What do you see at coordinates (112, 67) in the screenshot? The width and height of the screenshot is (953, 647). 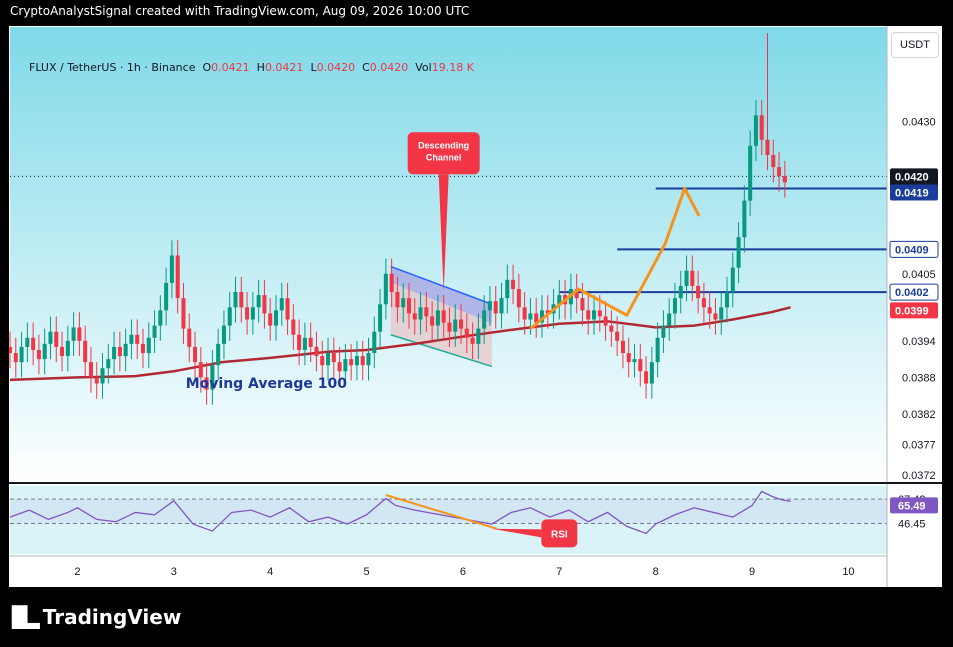 I see `legend-symbol: FLUX / TetherUS · 1h · Binance` at bounding box center [112, 67].